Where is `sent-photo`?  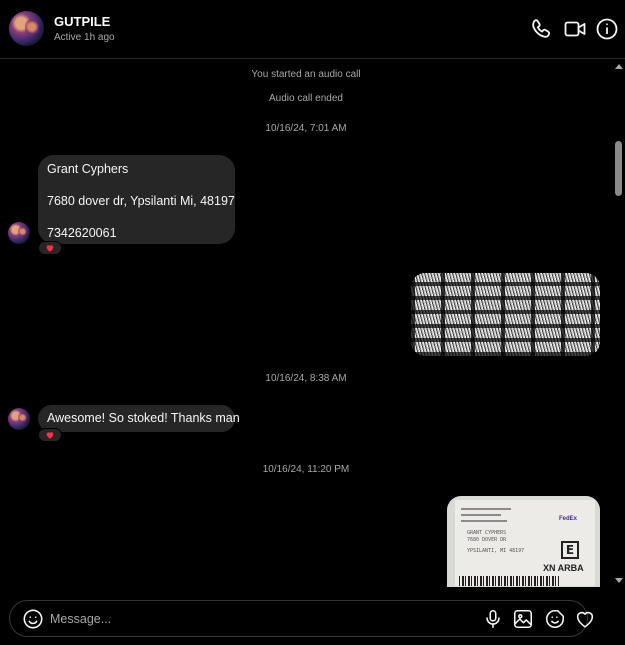
sent-photo is located at coordinates (505, 314).